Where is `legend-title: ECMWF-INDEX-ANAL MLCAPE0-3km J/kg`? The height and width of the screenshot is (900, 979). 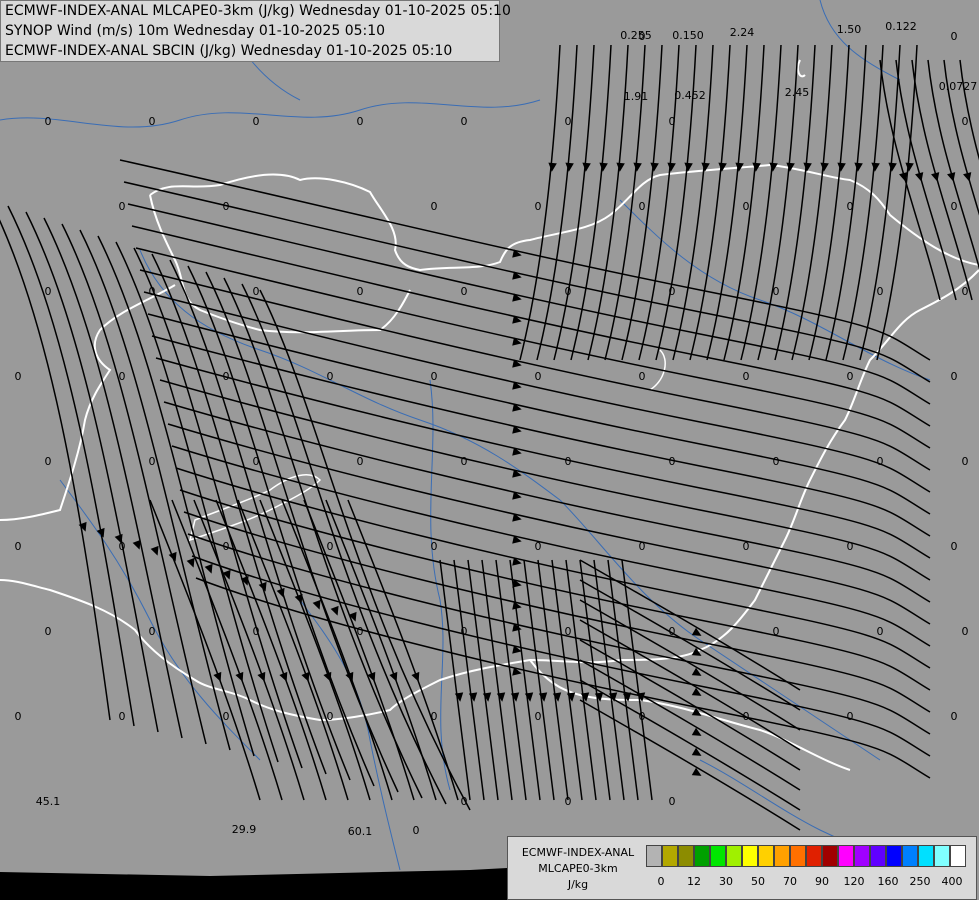 legend-title: ECMWF-INDEX-ANAL MLCAPE0-3km J/kg is located at coordinates (578, 869).